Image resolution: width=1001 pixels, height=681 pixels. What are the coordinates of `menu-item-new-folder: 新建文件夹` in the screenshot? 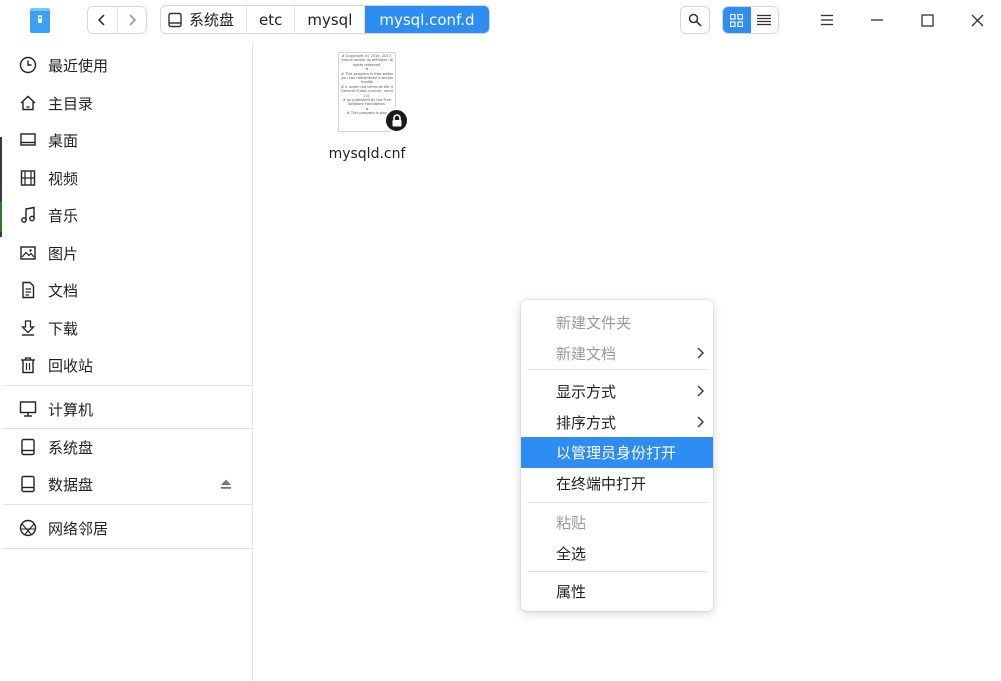 It's located at (617, 322).